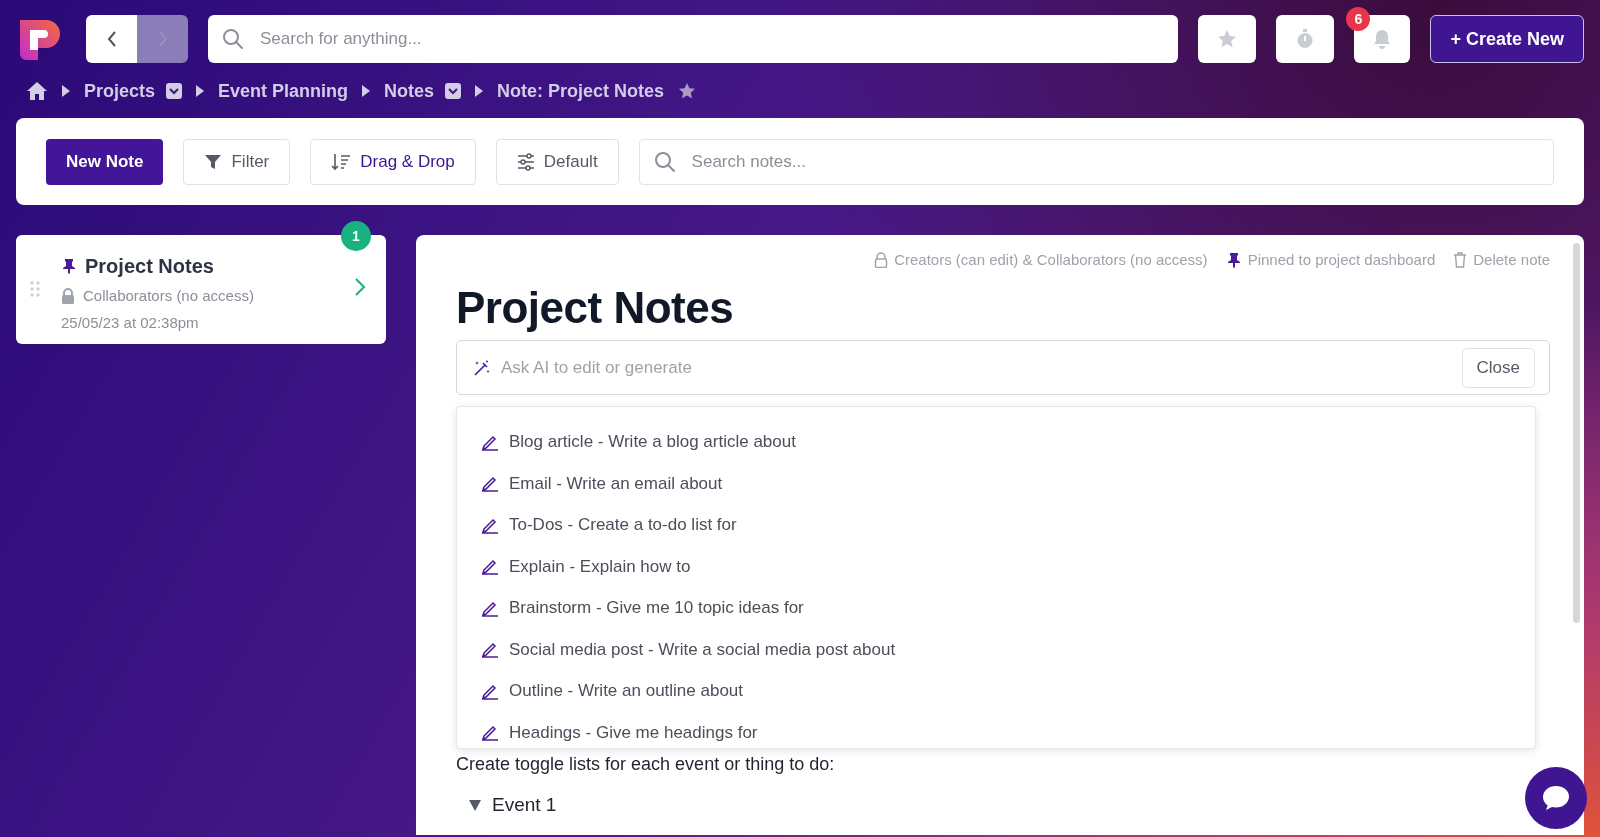  What do you see at coordinates (37, 91) in the screenshot?
I see `home-icon` at bounding box center [37, 91].